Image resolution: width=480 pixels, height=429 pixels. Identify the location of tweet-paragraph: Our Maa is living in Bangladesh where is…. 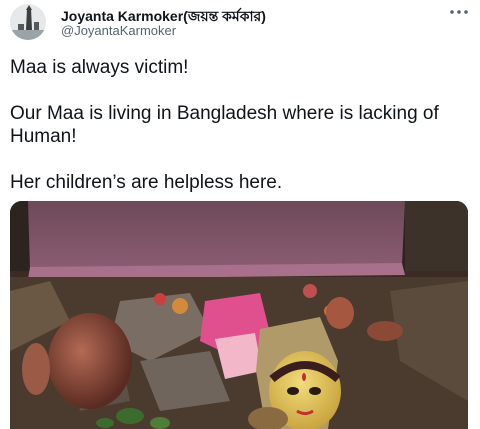
(224, 125).